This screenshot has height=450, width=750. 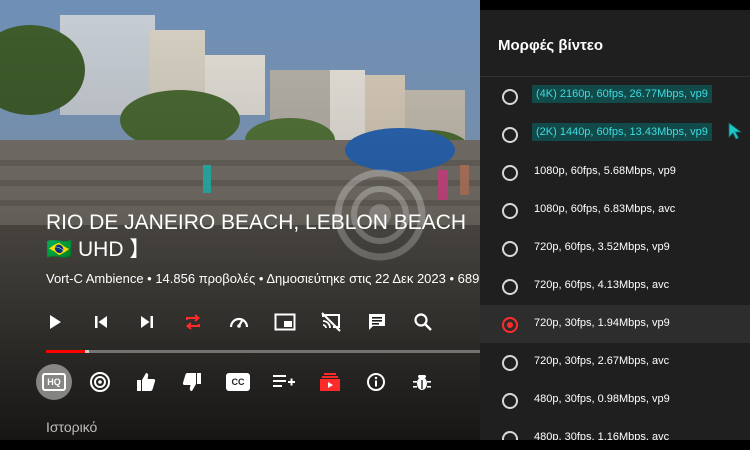 I want to click on search-icon, so click(x=423, y=322).